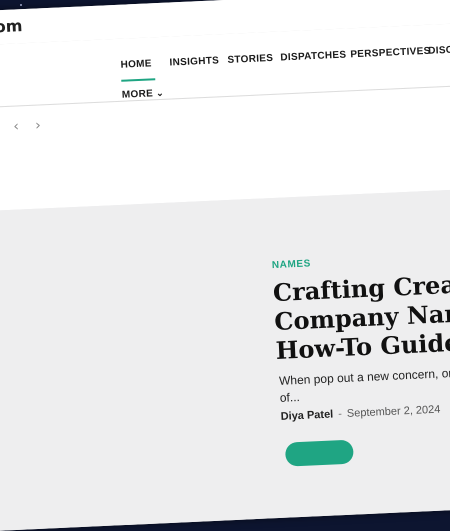 This screenshot has width=450, height=531. I want to click on chevron-left-icon: ‹, so click(16, 126).